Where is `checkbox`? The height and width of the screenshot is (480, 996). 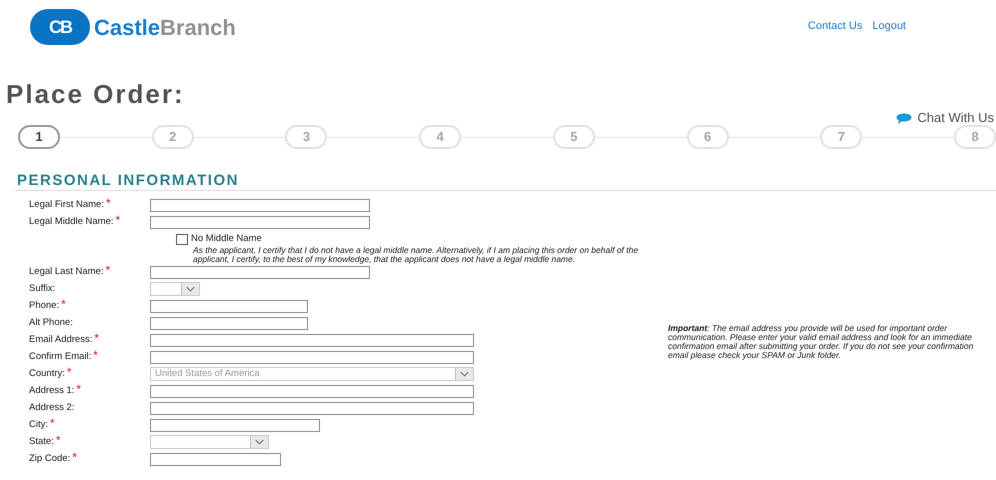 checkbox is located at coordinates (182, 239).